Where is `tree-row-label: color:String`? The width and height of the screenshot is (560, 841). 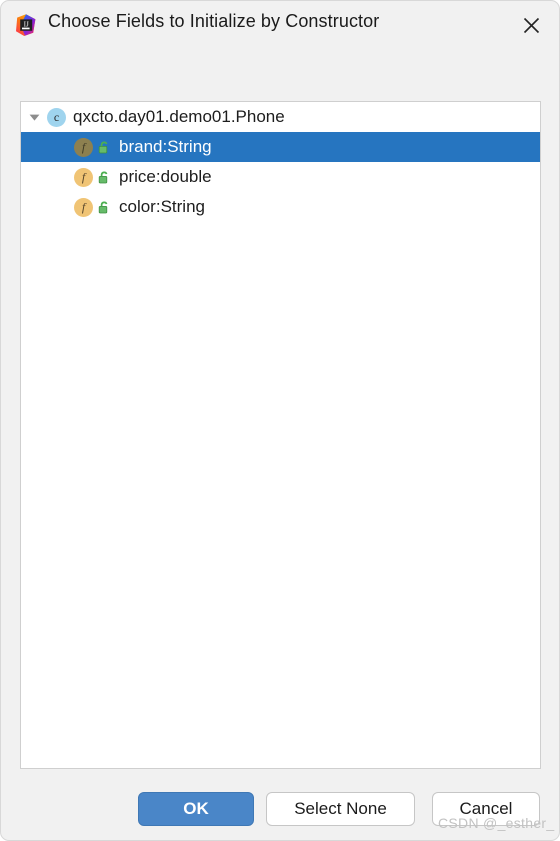 tree-row-label: color:String is located at coordinates (162, 206).